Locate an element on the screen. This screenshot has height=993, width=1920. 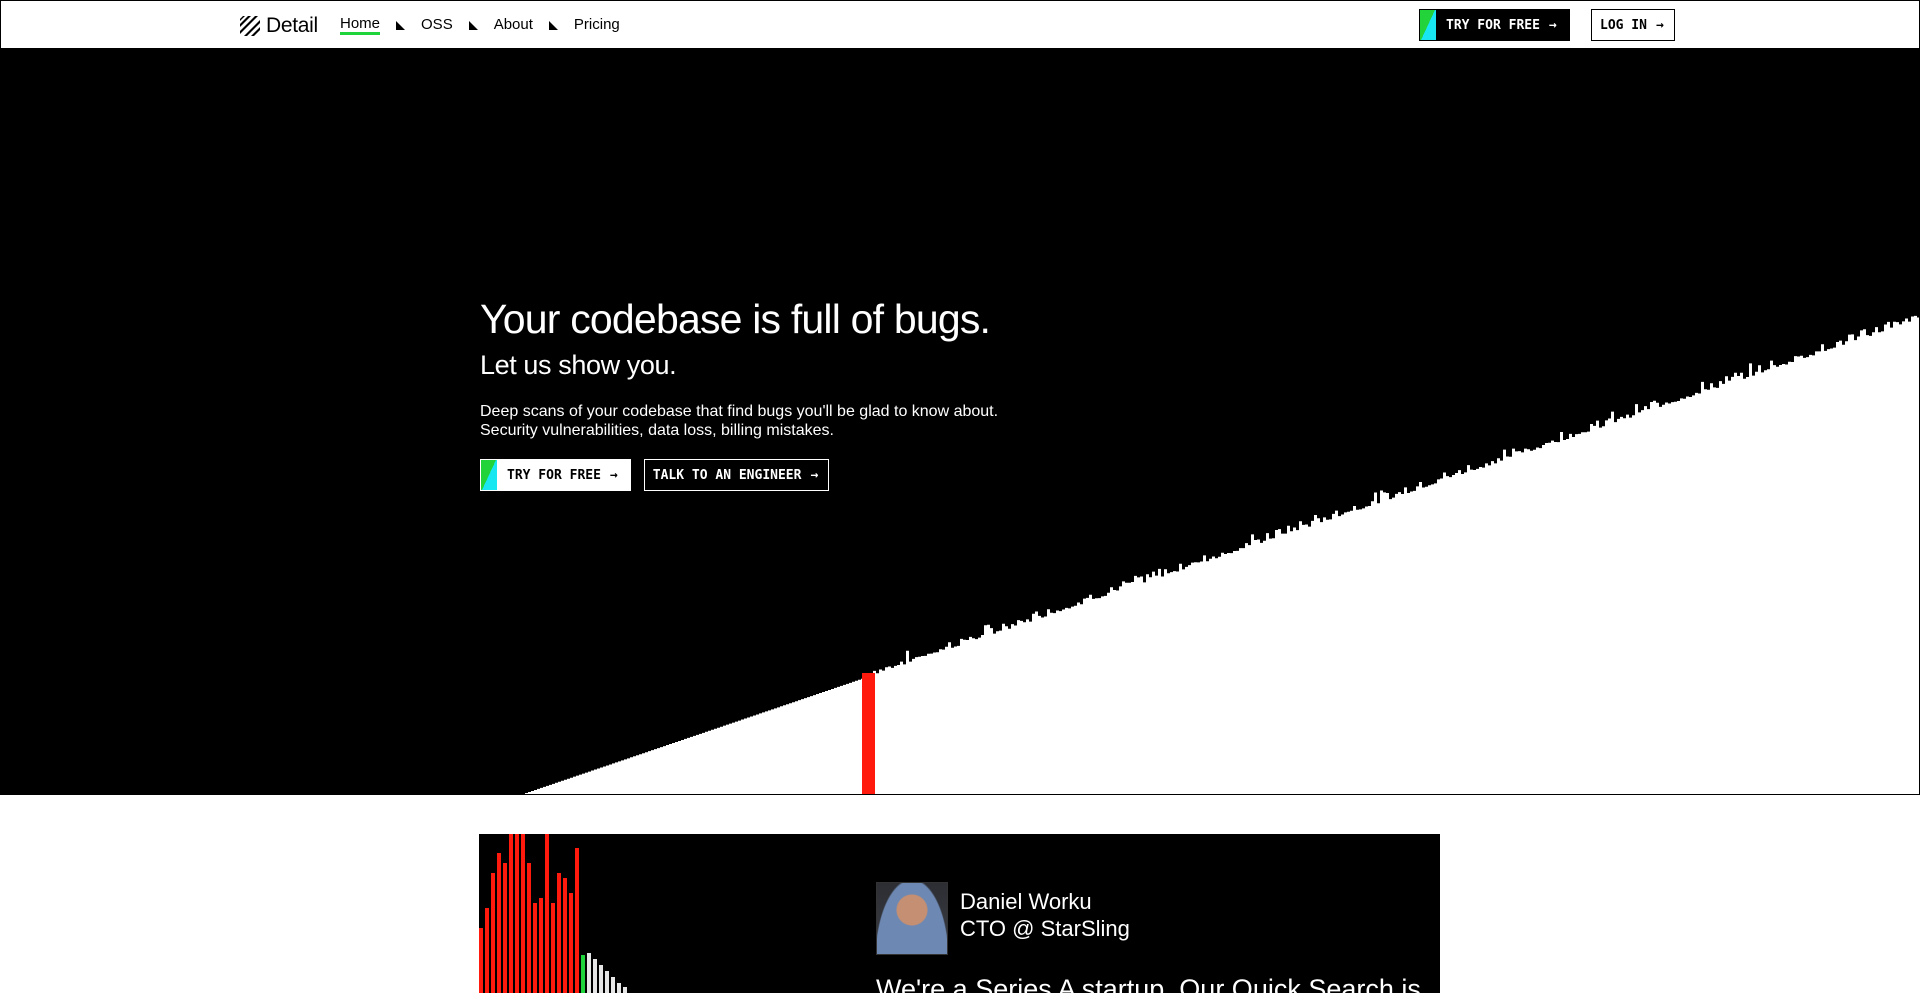
detail-logo-icon is located at coordinates (250, 26).